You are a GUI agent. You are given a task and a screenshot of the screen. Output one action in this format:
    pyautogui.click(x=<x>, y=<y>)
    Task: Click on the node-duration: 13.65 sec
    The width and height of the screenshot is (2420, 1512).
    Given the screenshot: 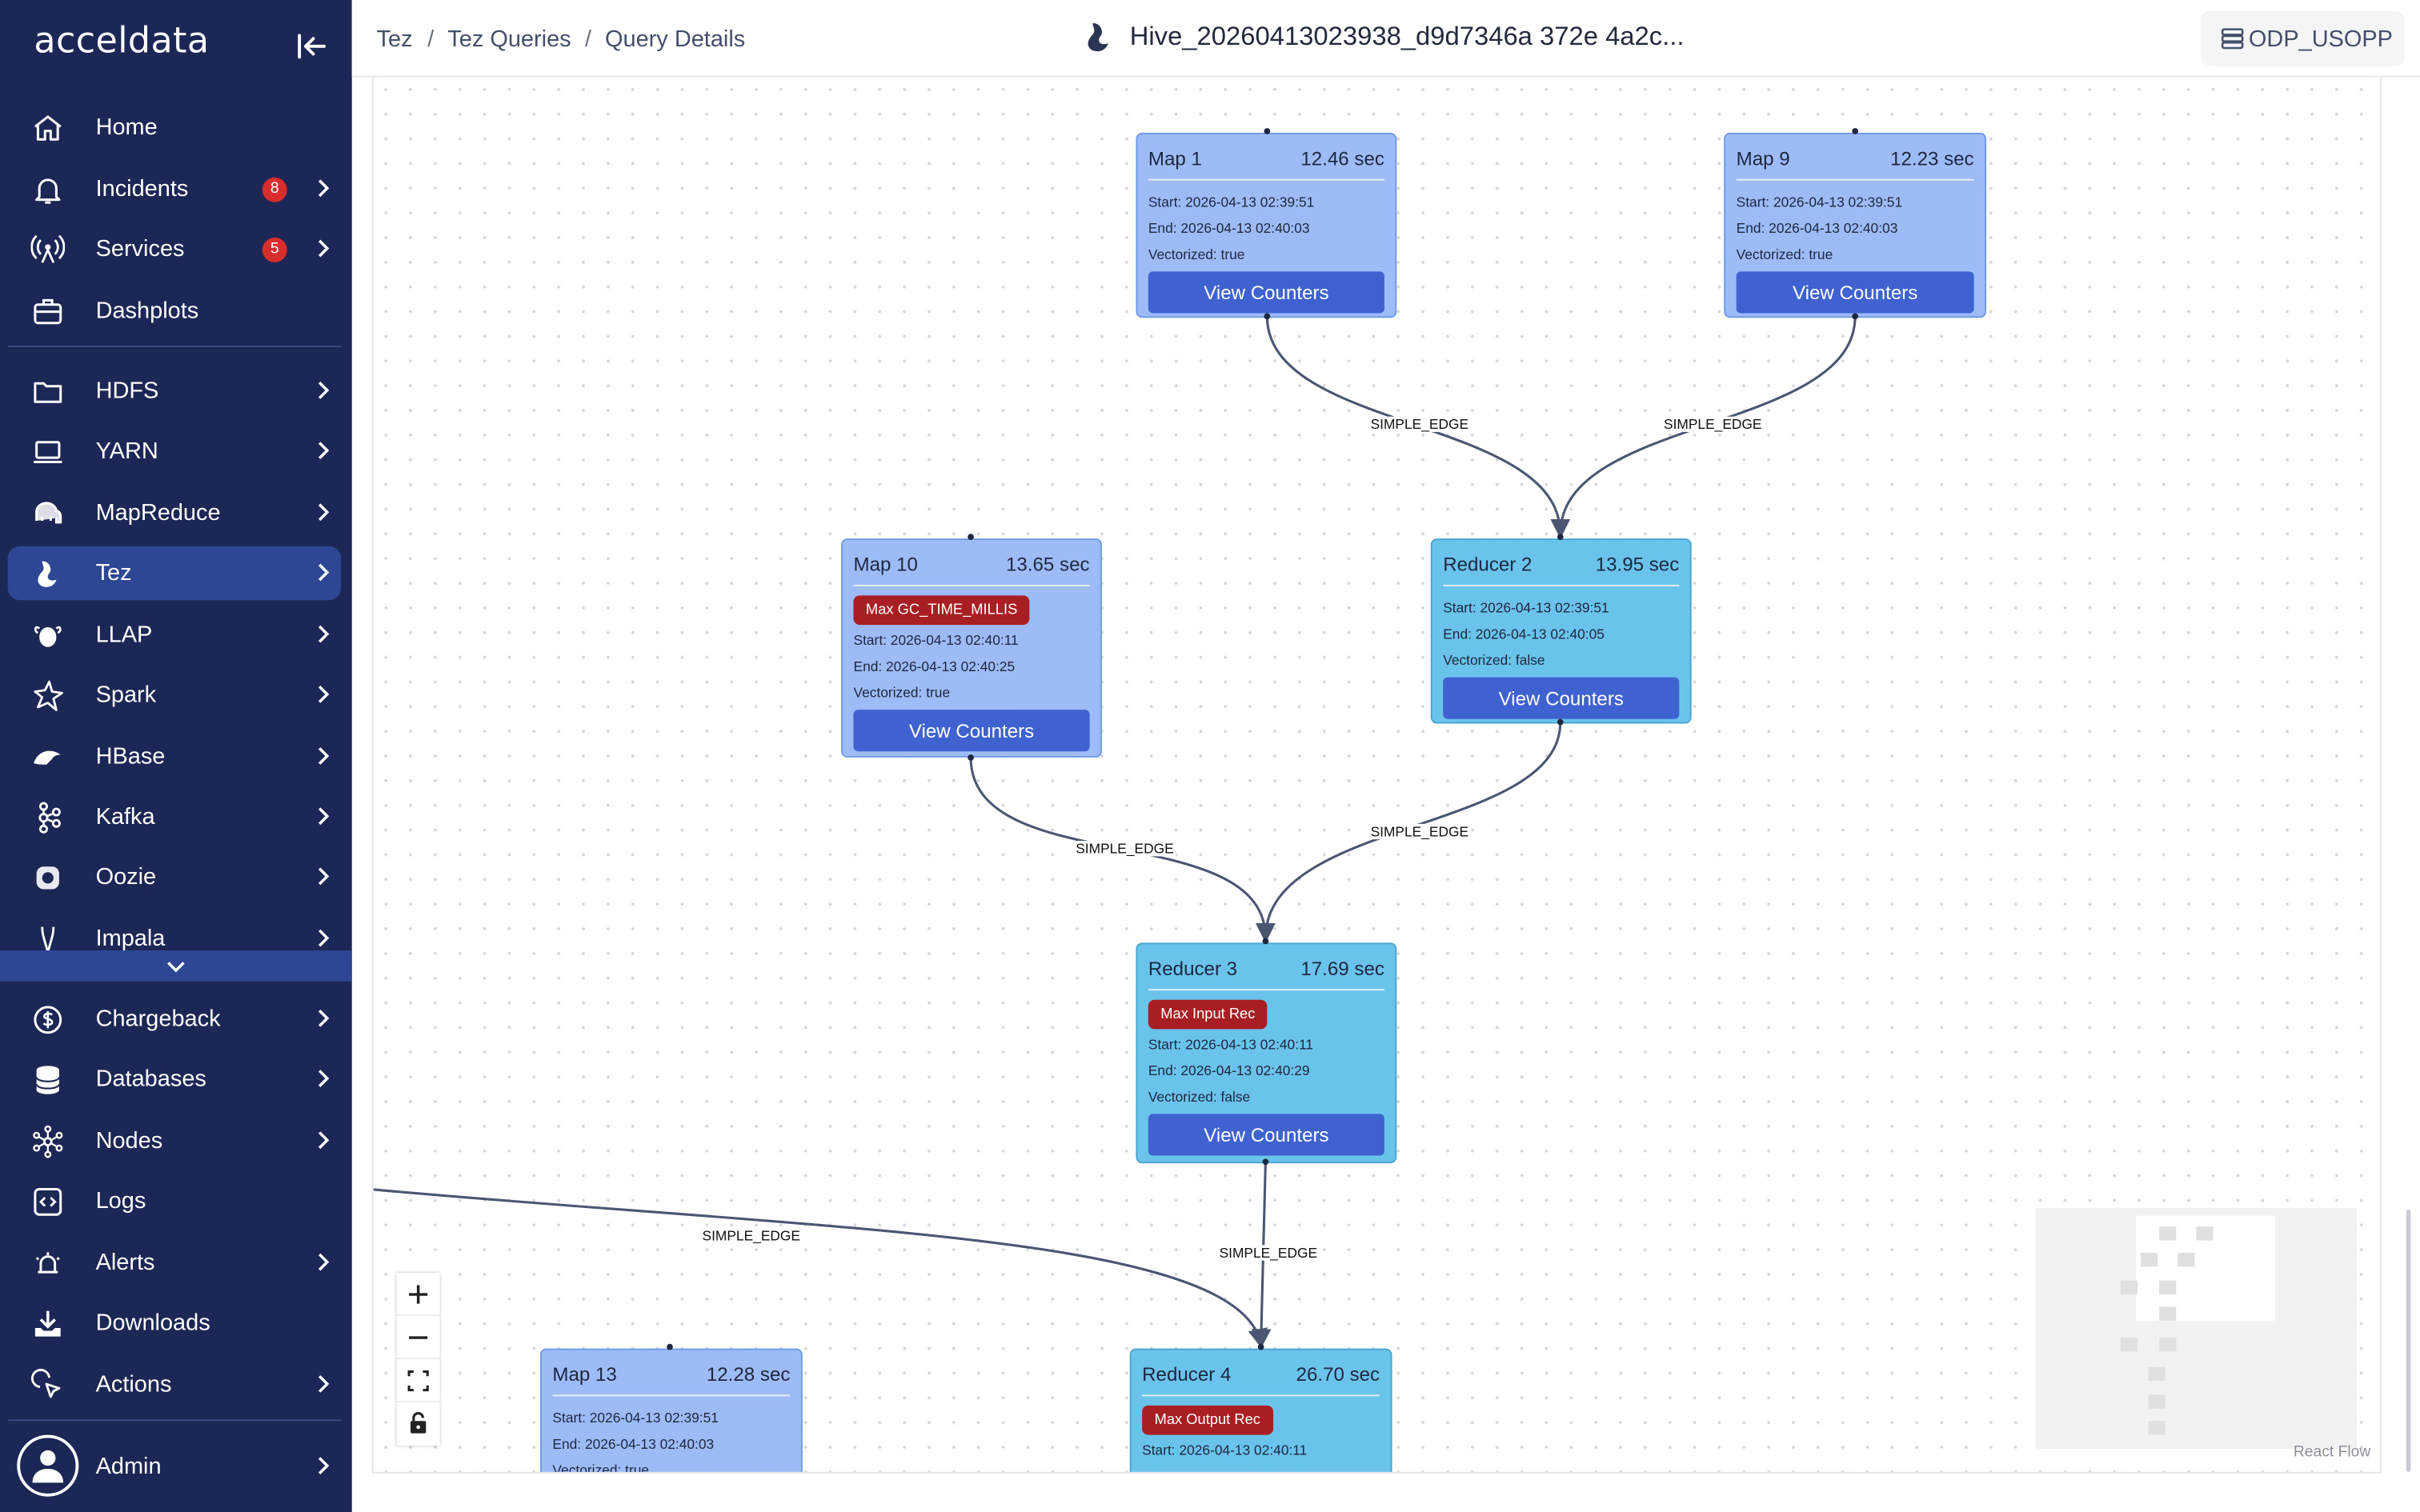 What is the action you would take?
    pyautogui.click(x=1048, y=565)
    